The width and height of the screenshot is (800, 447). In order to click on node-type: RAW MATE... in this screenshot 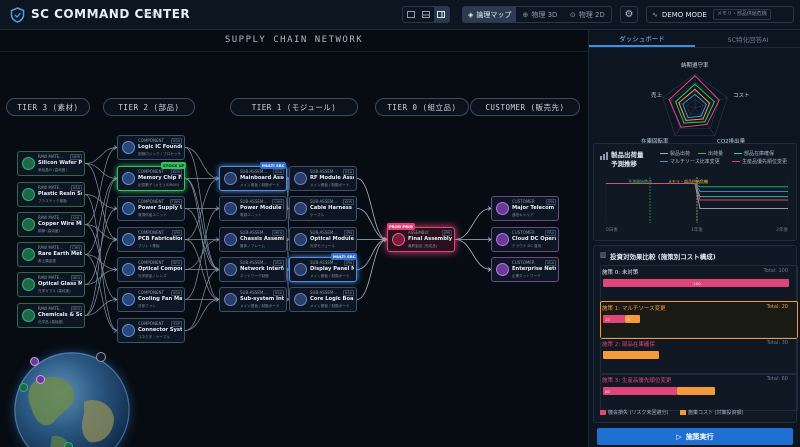, I will do `click(51, 217)`.